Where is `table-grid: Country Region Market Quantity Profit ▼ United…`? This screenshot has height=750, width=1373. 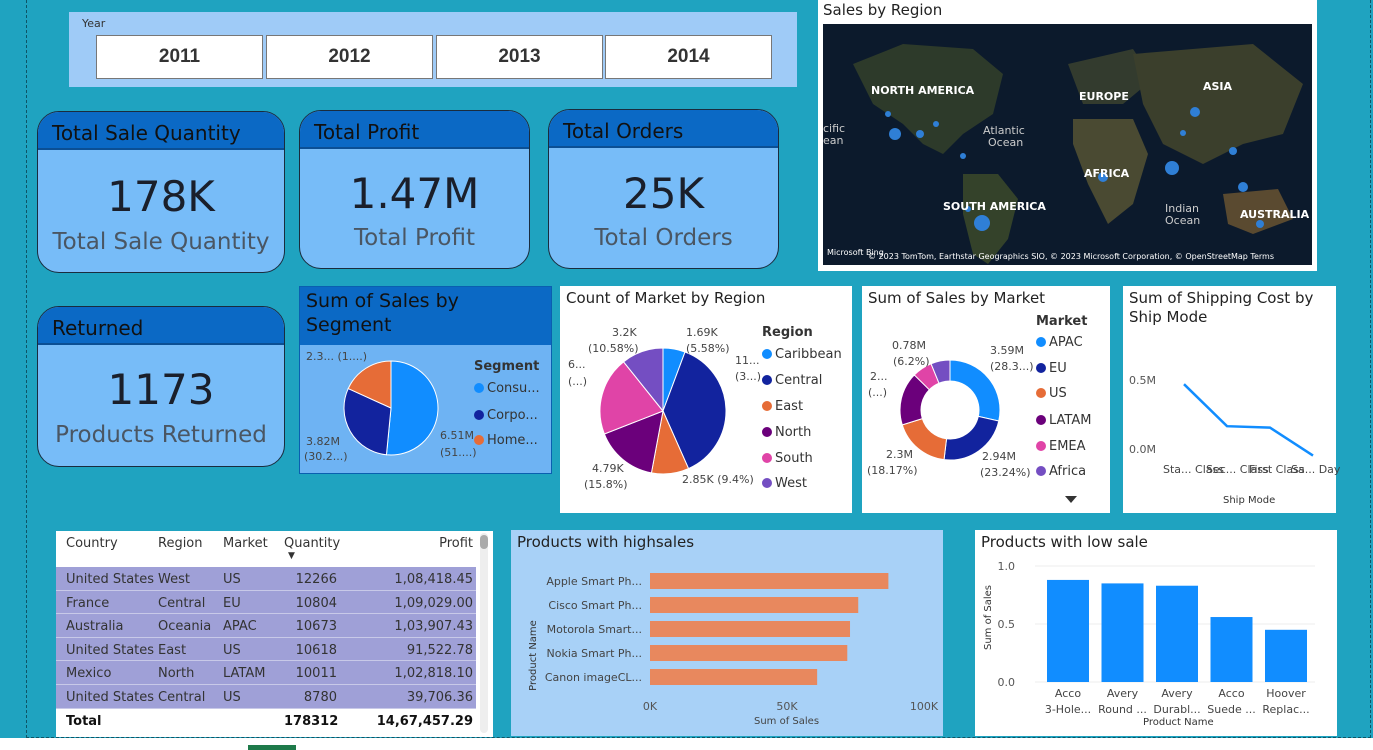 table-grid: Country Region Market Quantity Profit ▼ United… is located at coordinates (266, 632).